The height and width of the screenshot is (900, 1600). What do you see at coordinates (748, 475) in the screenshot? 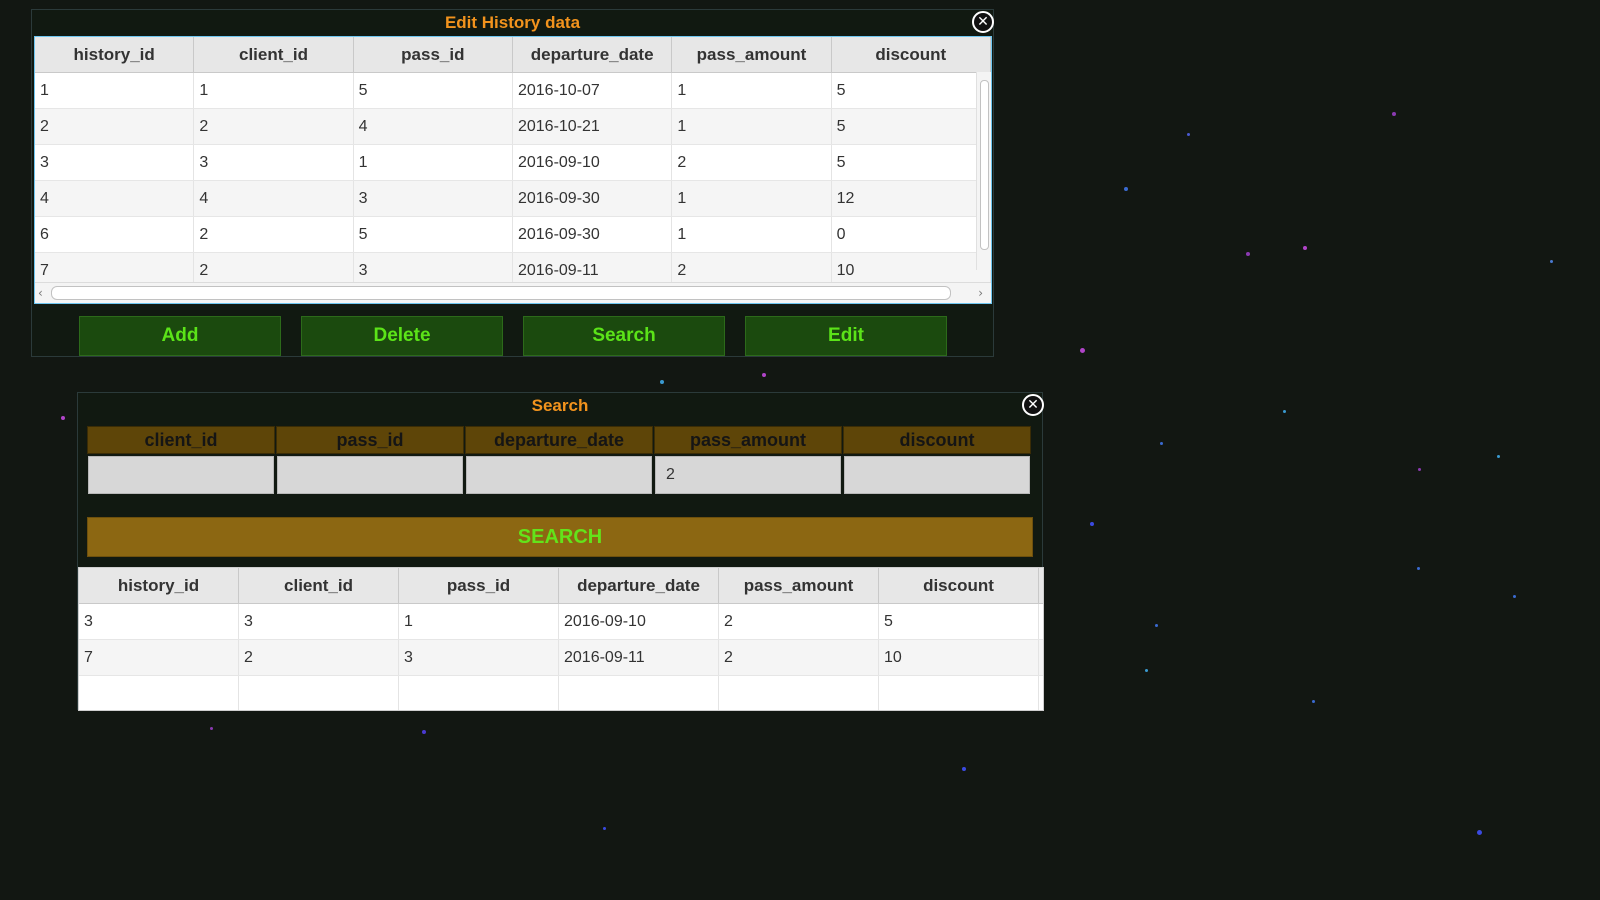
I see `search-input-pass-amount` at bounding box center [748, 475].